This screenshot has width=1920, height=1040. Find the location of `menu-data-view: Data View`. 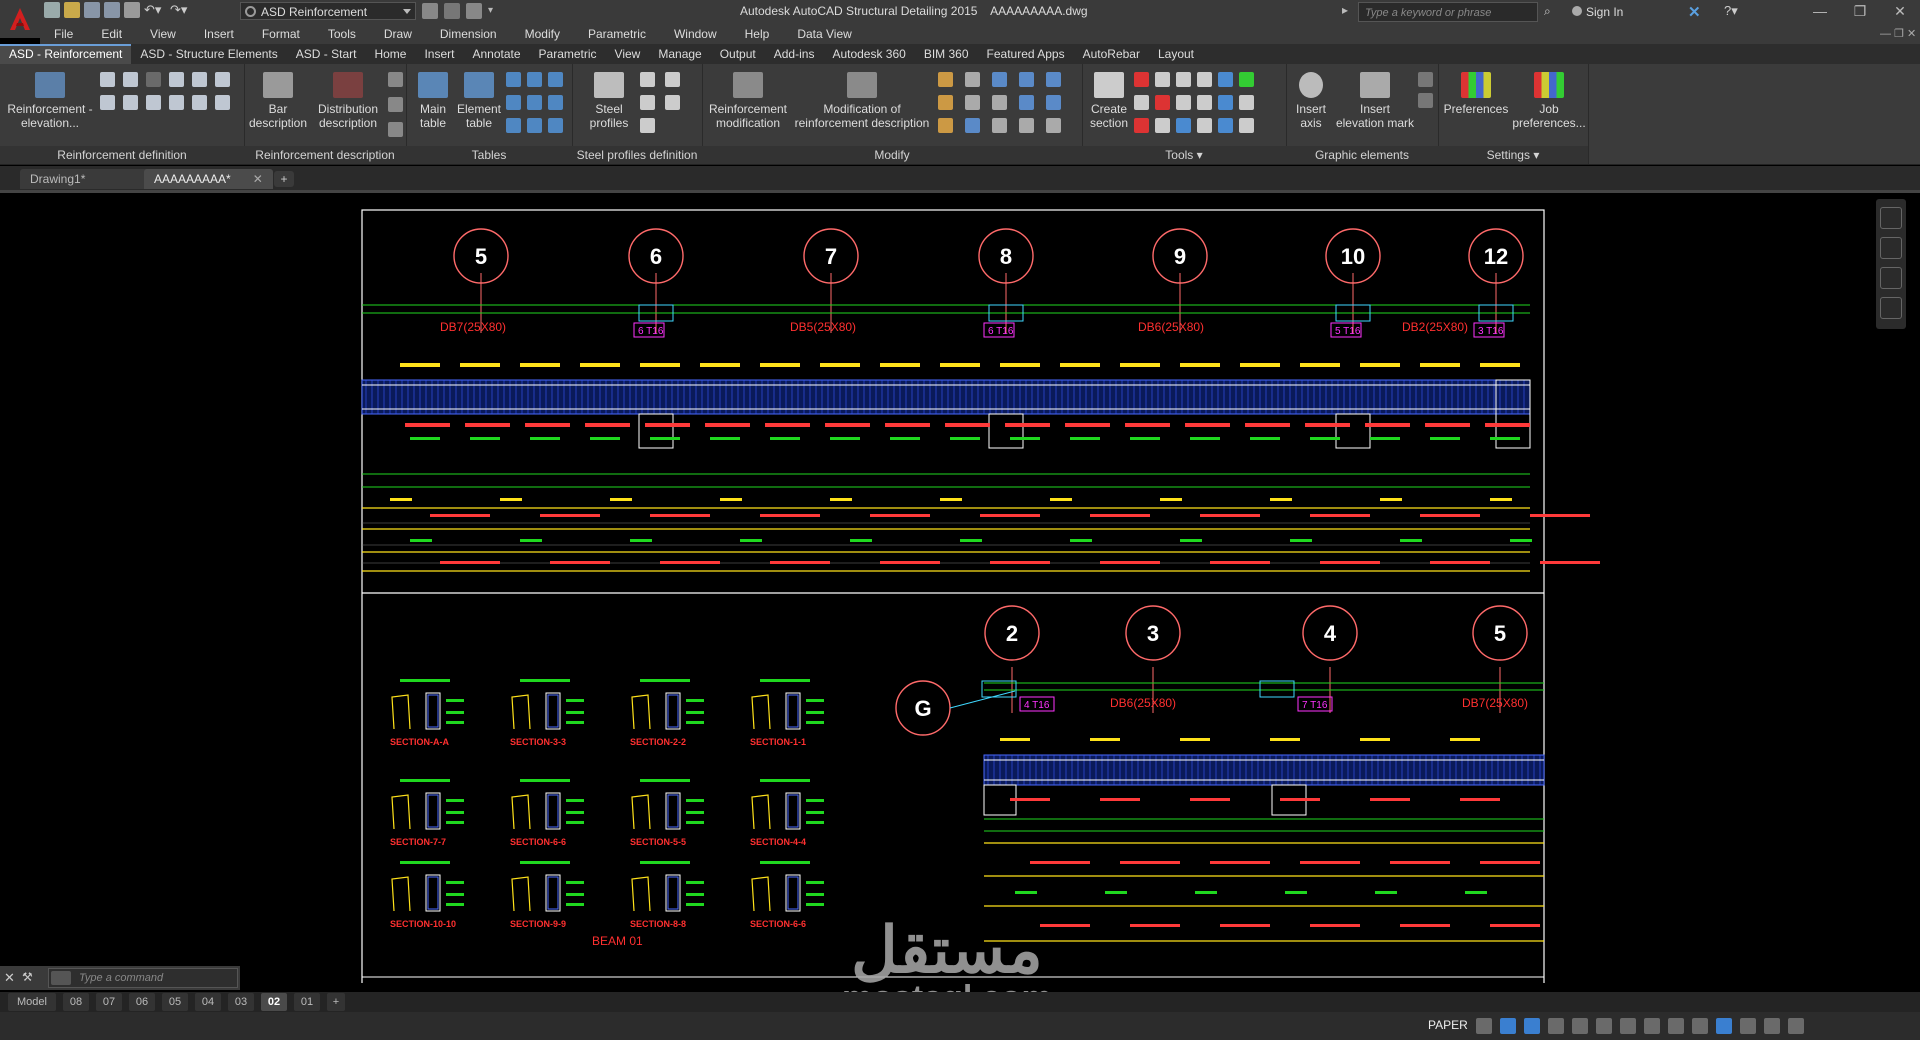

menu-data-view: Data View is located at coordinates (824, 34).